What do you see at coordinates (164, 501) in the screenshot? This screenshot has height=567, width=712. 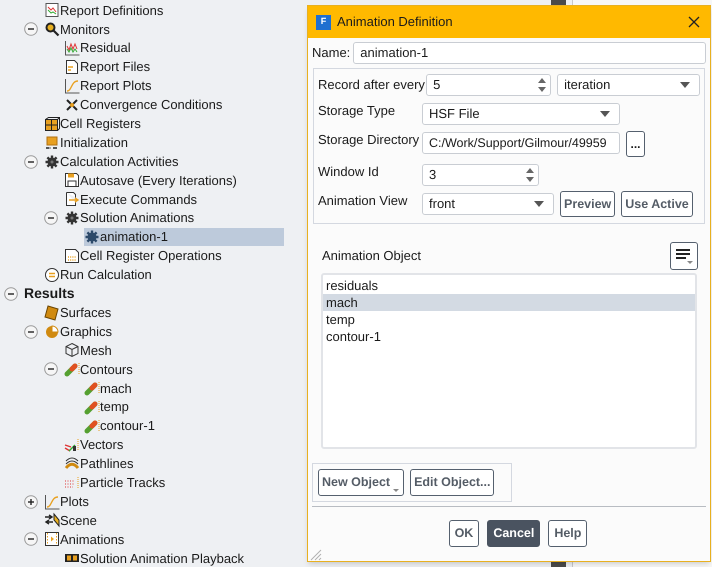 I see `tree-item: Plots` at bounding box center [164, 501].